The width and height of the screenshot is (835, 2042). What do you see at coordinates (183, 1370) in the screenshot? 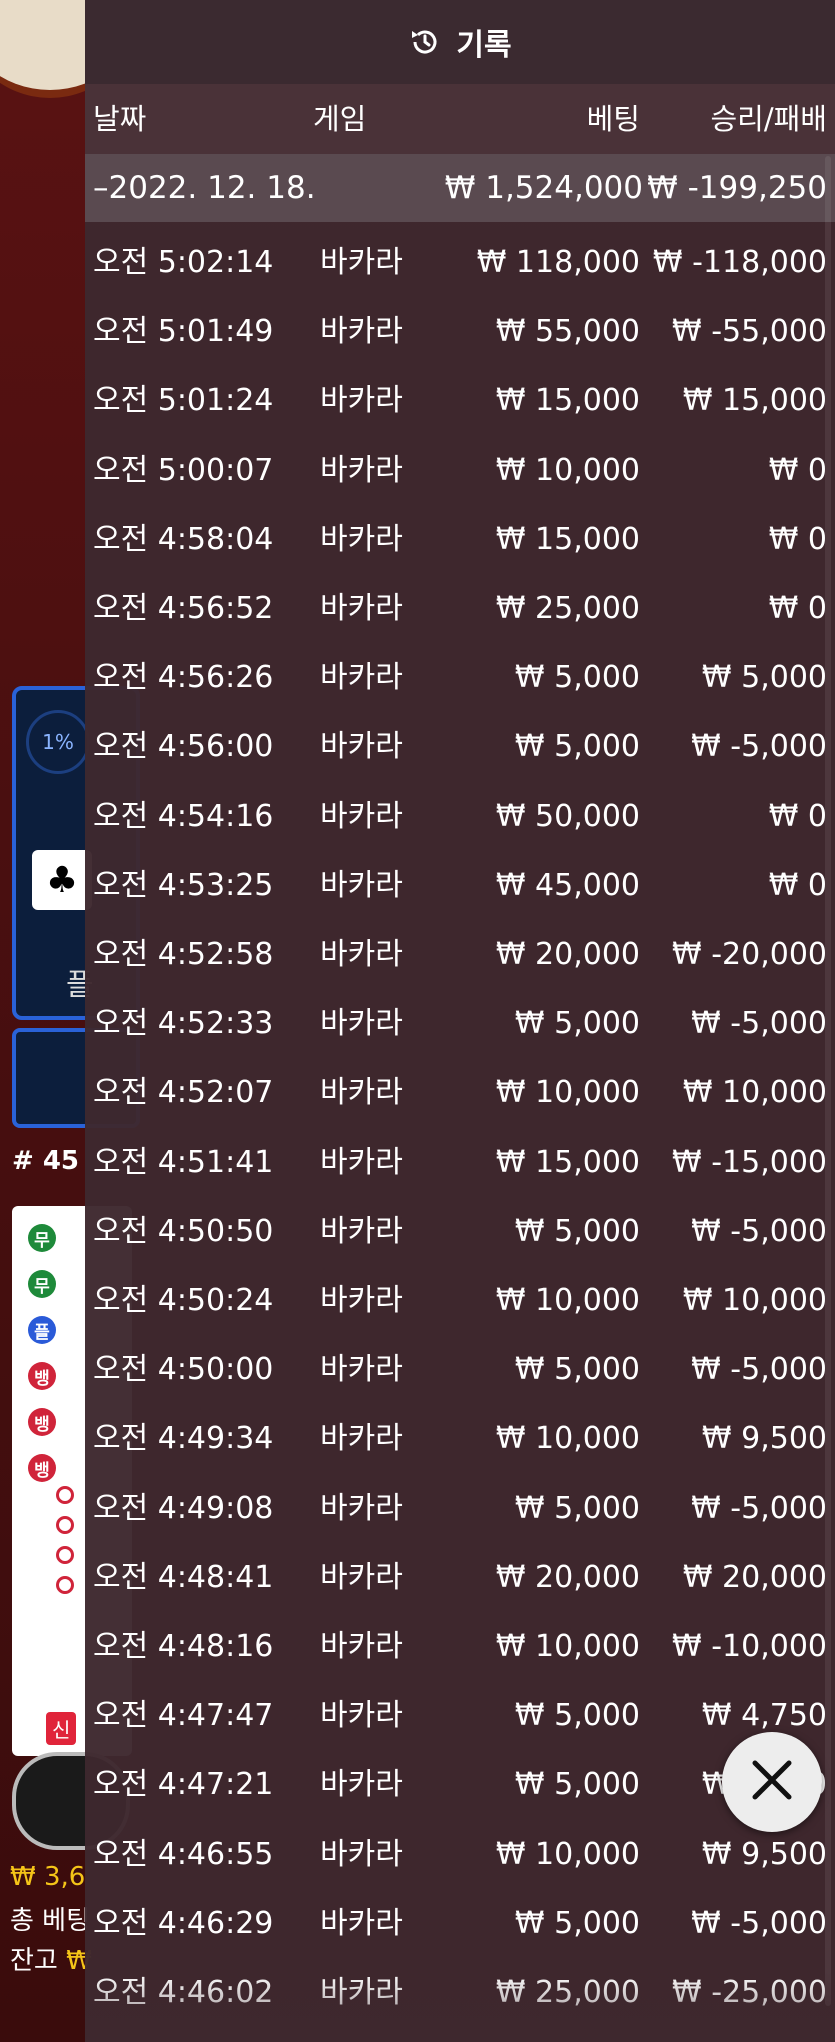
I see `row-time: 오전 4:50:00` at bounding box center [183, 1370].